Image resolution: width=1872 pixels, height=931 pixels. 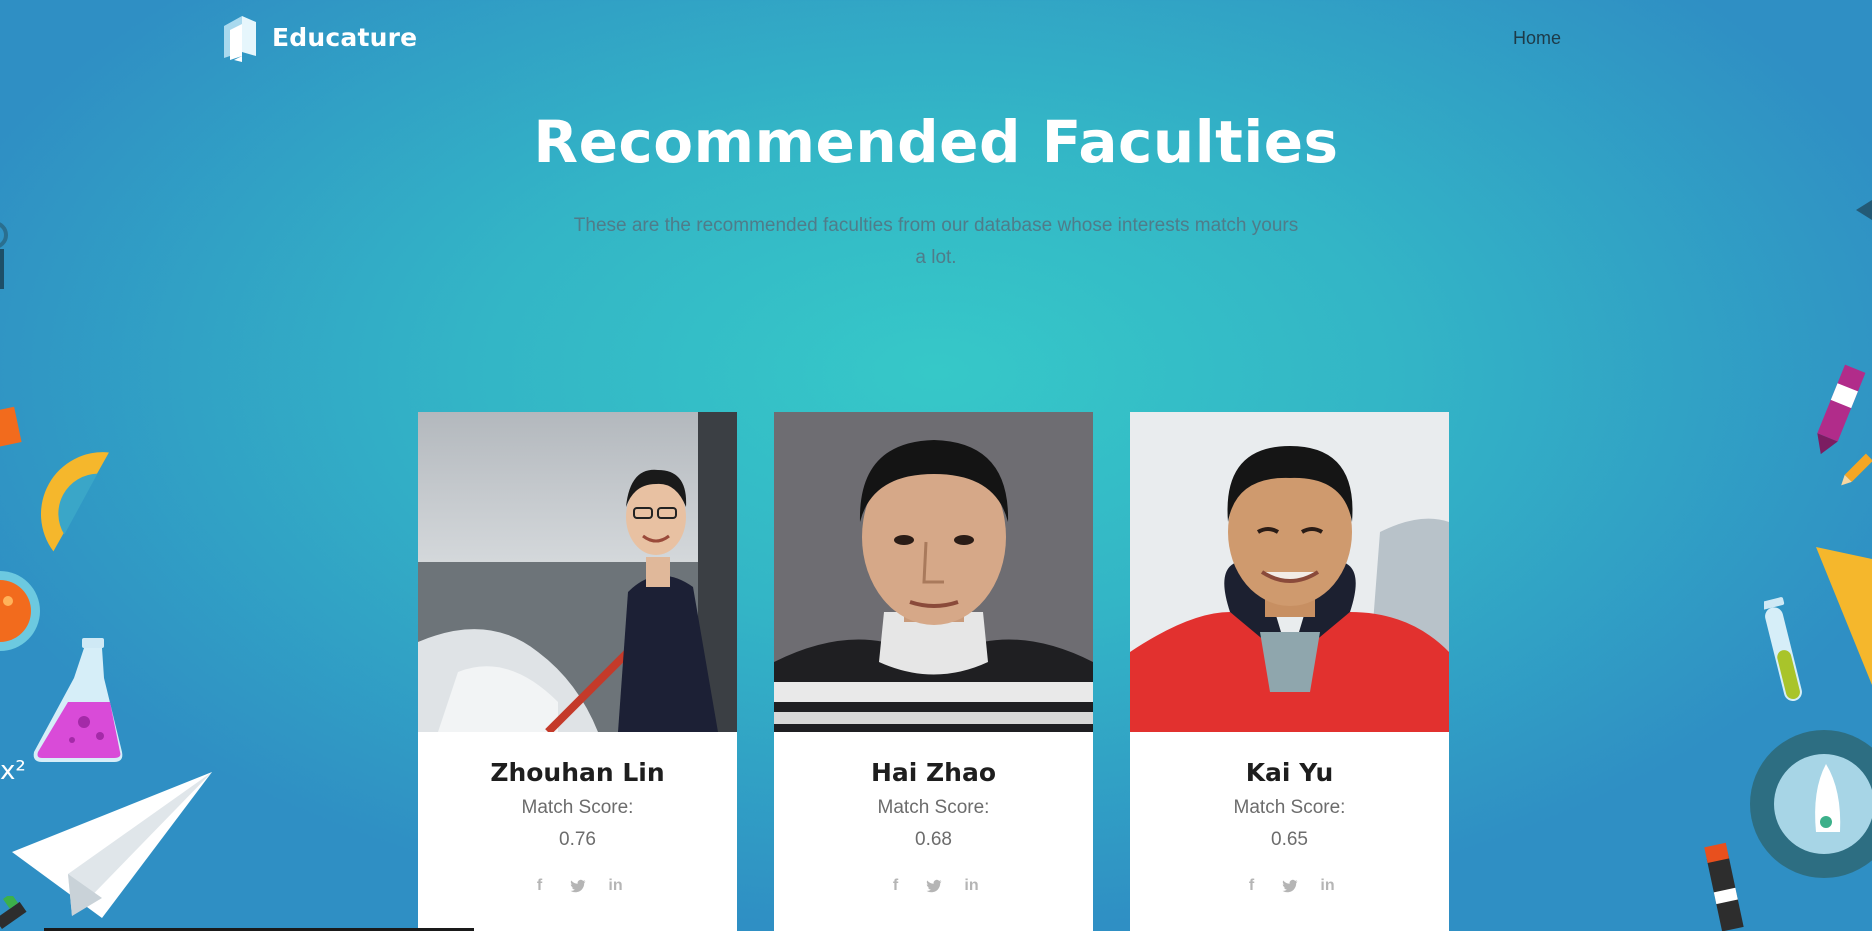 What do you see at coordinates (1811, 804) in the screenshot?
I see `rocket-globe-icon` at bounding box center [1811, 804].